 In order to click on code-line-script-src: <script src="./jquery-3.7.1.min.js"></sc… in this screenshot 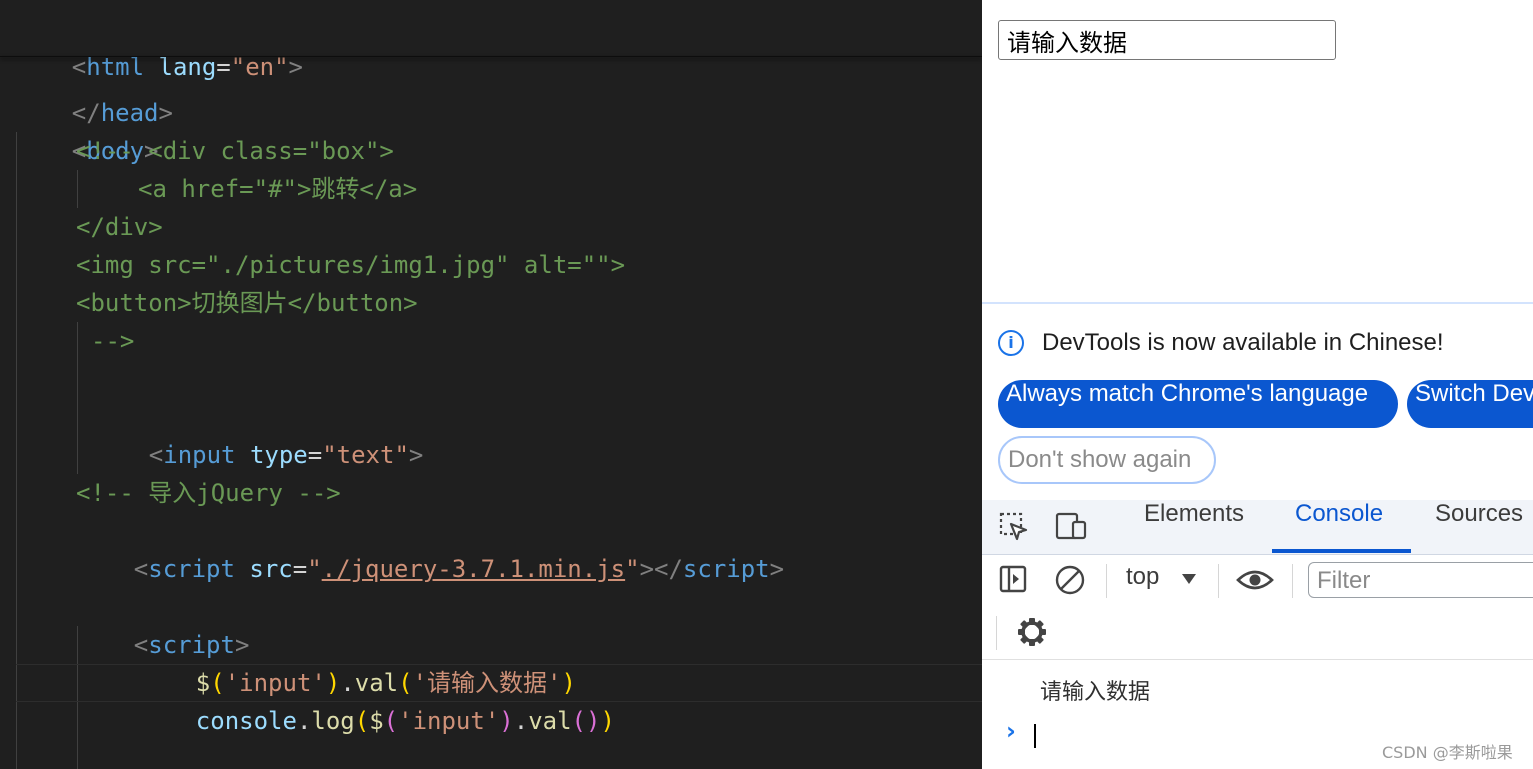, I will do `click(430, 547)`.